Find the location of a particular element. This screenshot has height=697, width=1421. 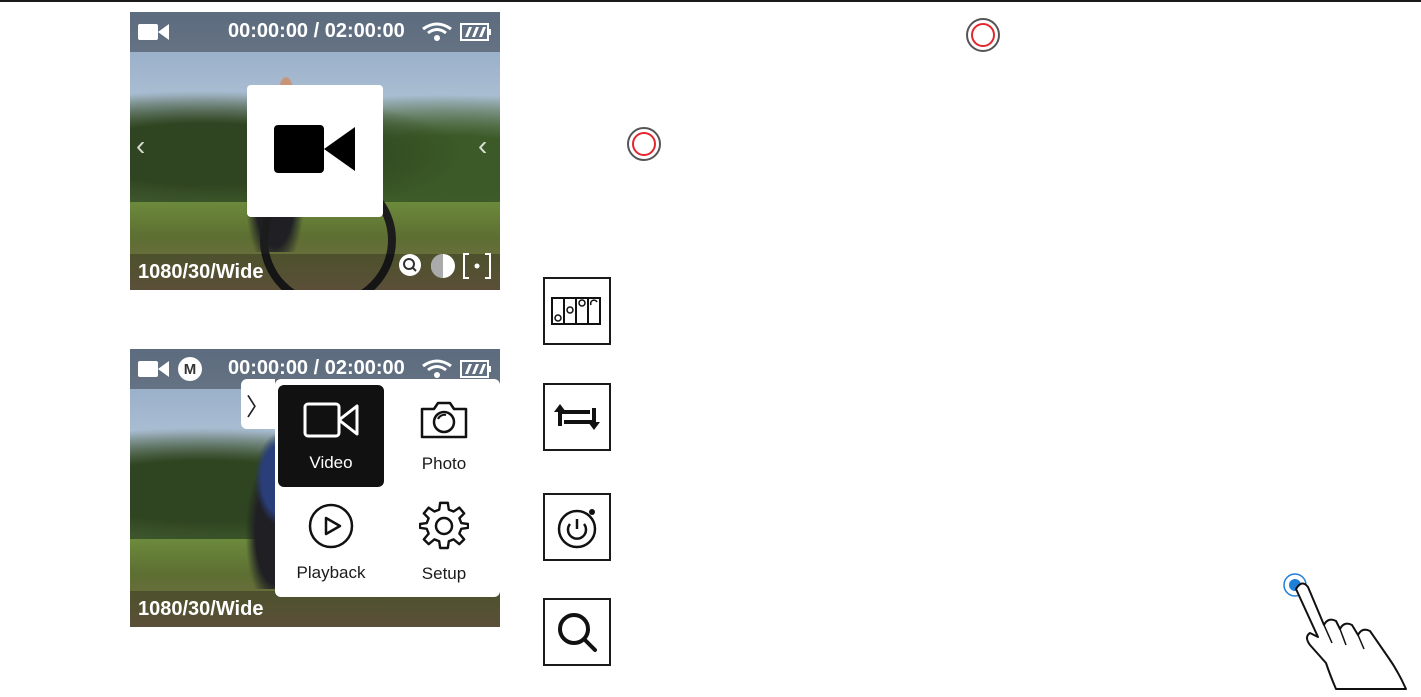

spot-metering-icon is located at coordinates (477, 268).